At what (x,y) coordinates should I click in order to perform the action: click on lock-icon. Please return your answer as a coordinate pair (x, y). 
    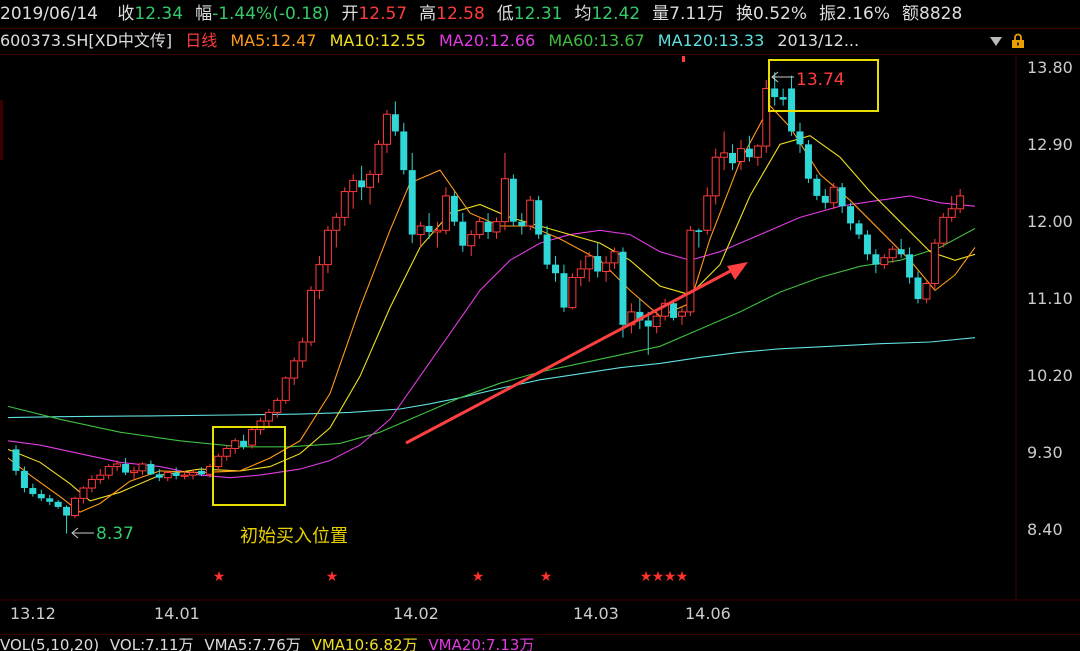
    Looking at the image, I should click on (1018, 41).